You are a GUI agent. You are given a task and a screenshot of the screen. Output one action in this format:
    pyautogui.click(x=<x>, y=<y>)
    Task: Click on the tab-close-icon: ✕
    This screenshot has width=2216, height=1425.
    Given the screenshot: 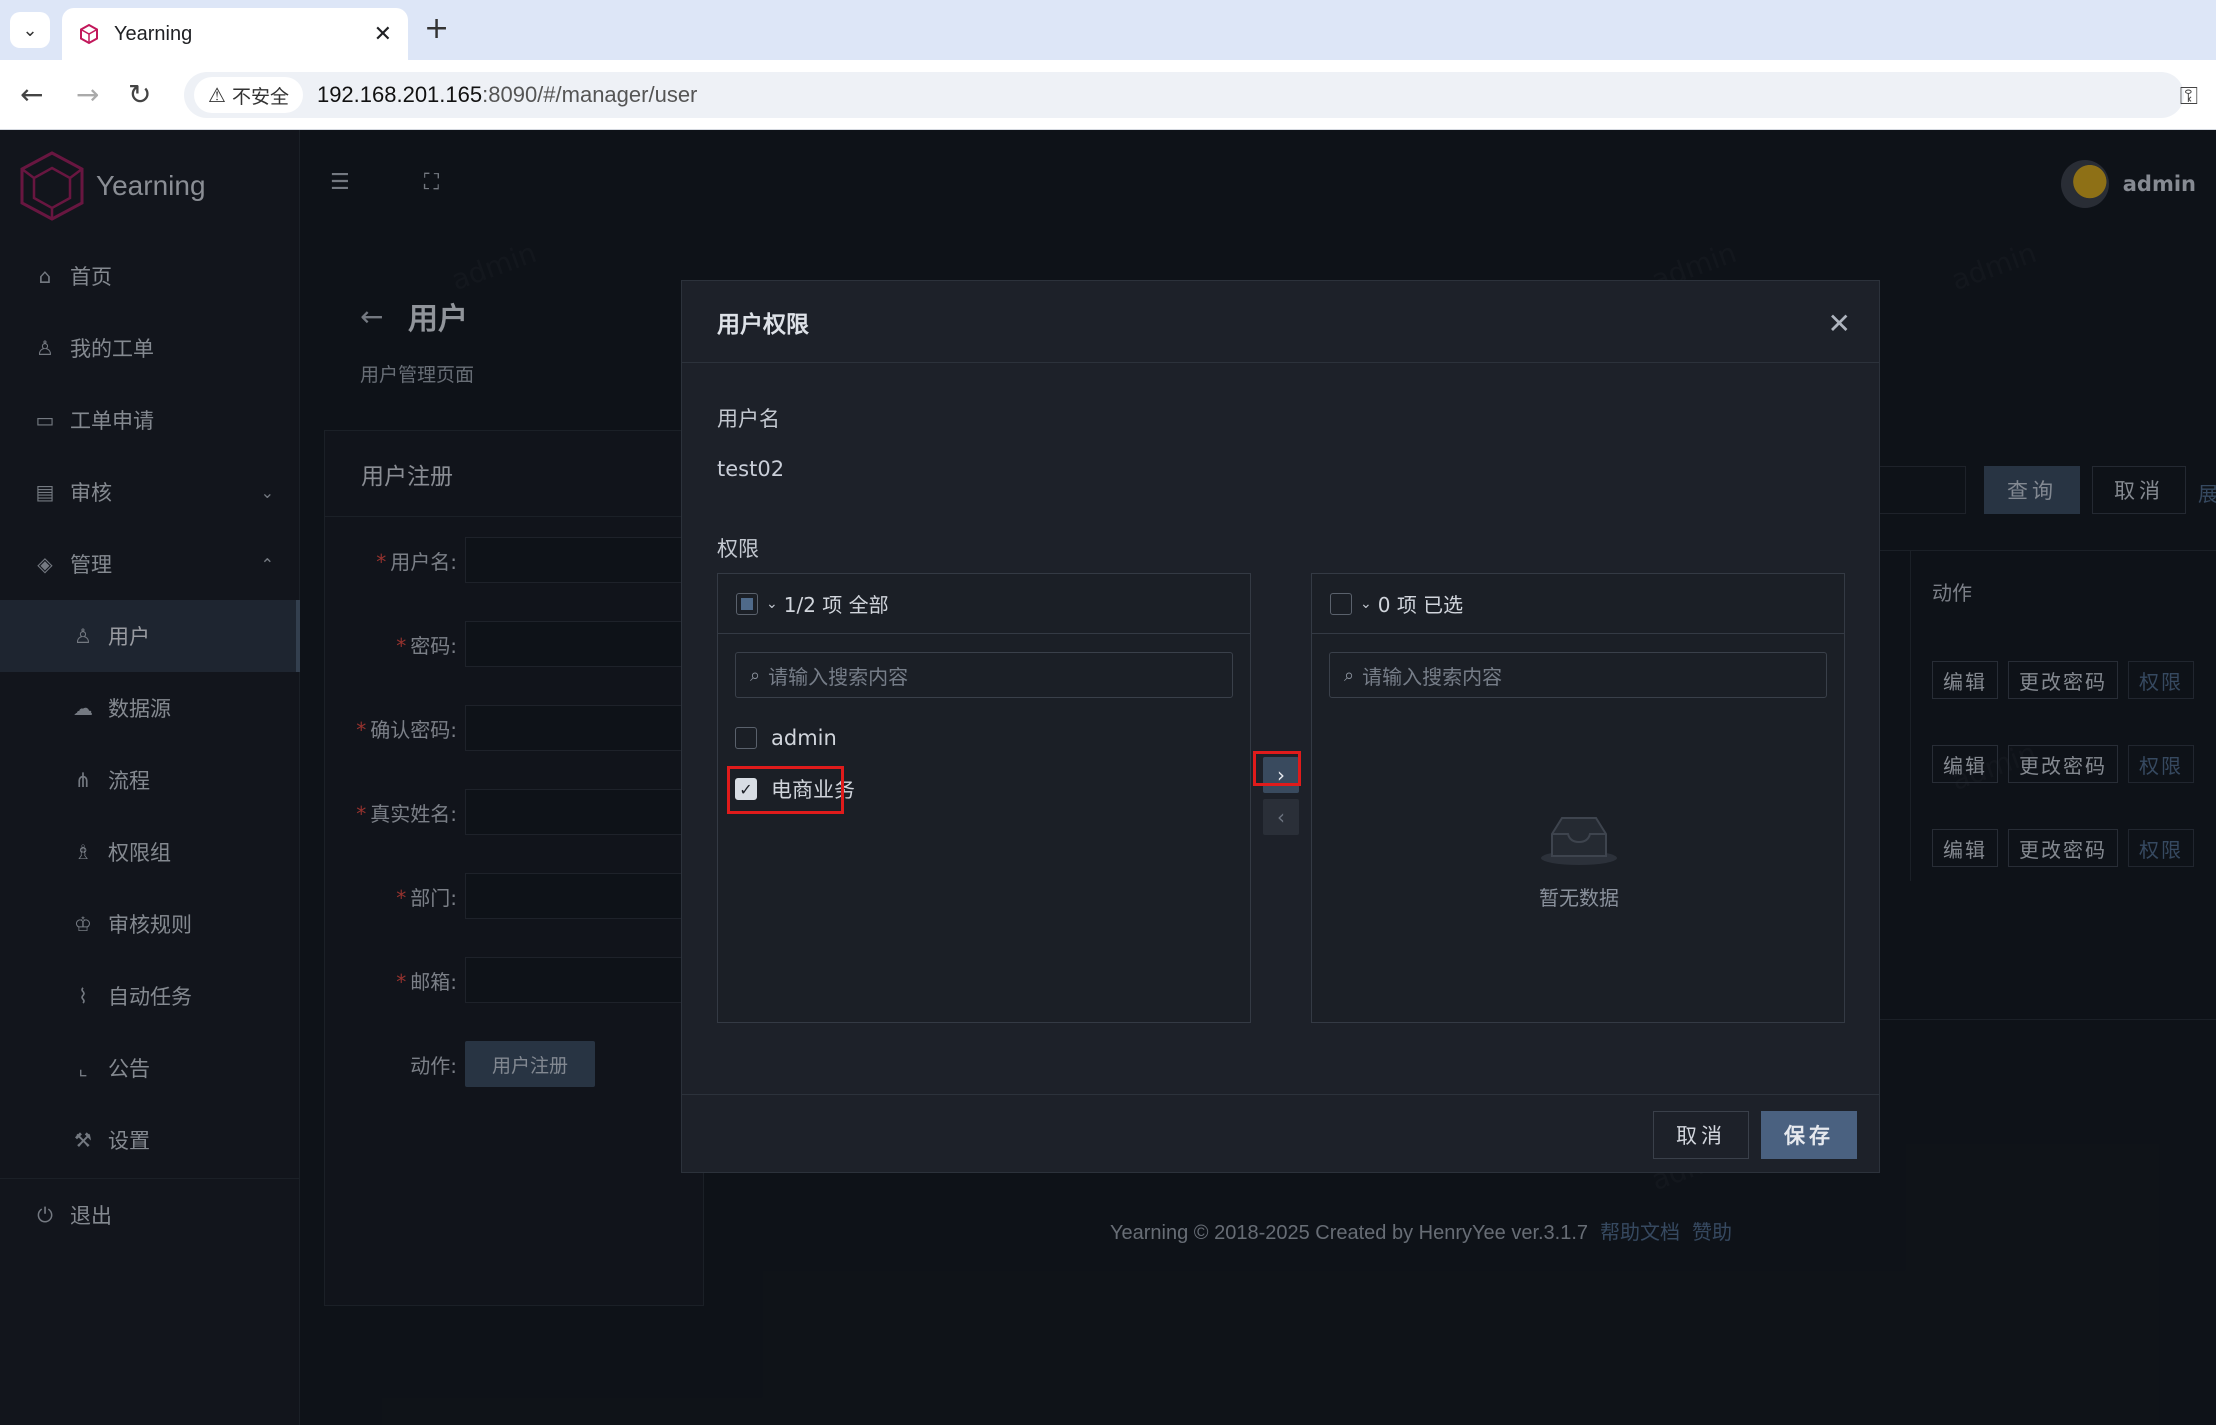 What is the action you would take?
    pyautogui.click(x=383, y=34)
    